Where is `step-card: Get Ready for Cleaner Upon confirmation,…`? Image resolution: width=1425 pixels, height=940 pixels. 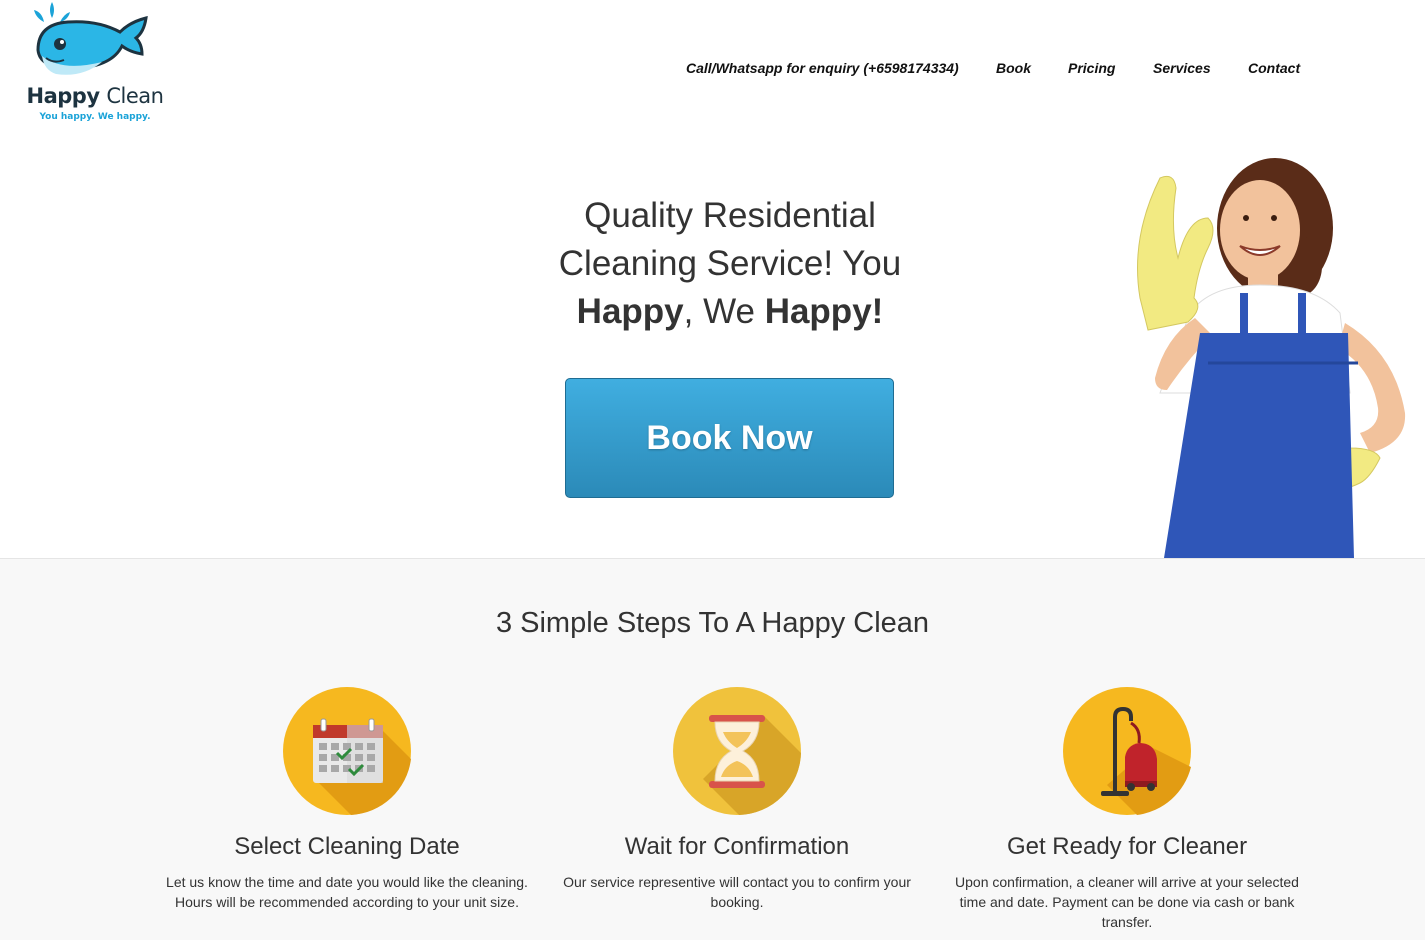
step-card: Get Ready for Cleaner Upon confirmation,… is located at coordinates (1127, 809).